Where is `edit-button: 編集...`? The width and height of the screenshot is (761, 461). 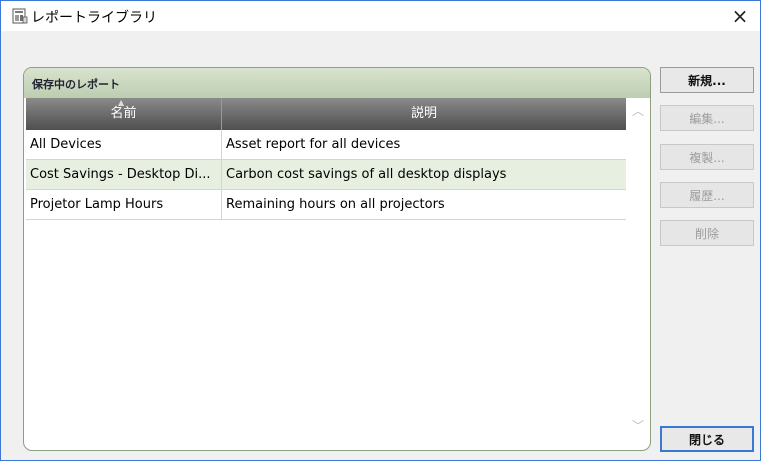
edit-button: 編集... is located at coordinates (707, 118).